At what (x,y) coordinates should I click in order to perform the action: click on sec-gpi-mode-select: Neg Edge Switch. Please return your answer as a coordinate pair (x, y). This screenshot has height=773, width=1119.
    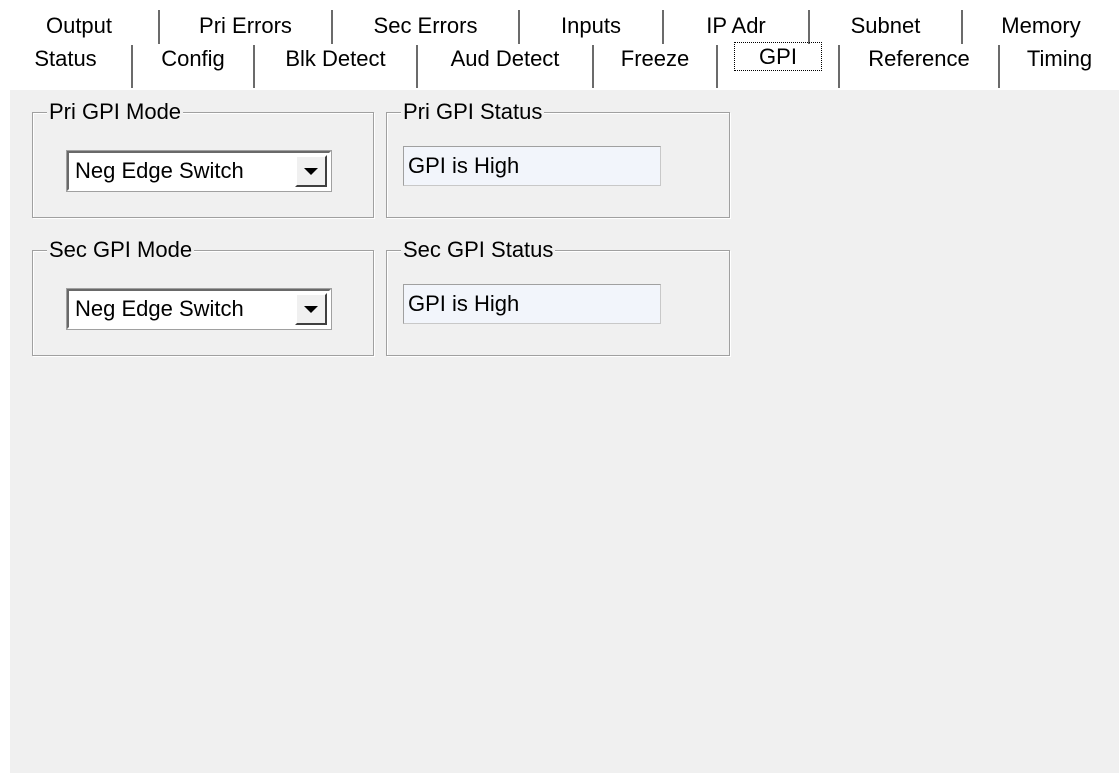
    Looking at the image, I should click on (199, 309).